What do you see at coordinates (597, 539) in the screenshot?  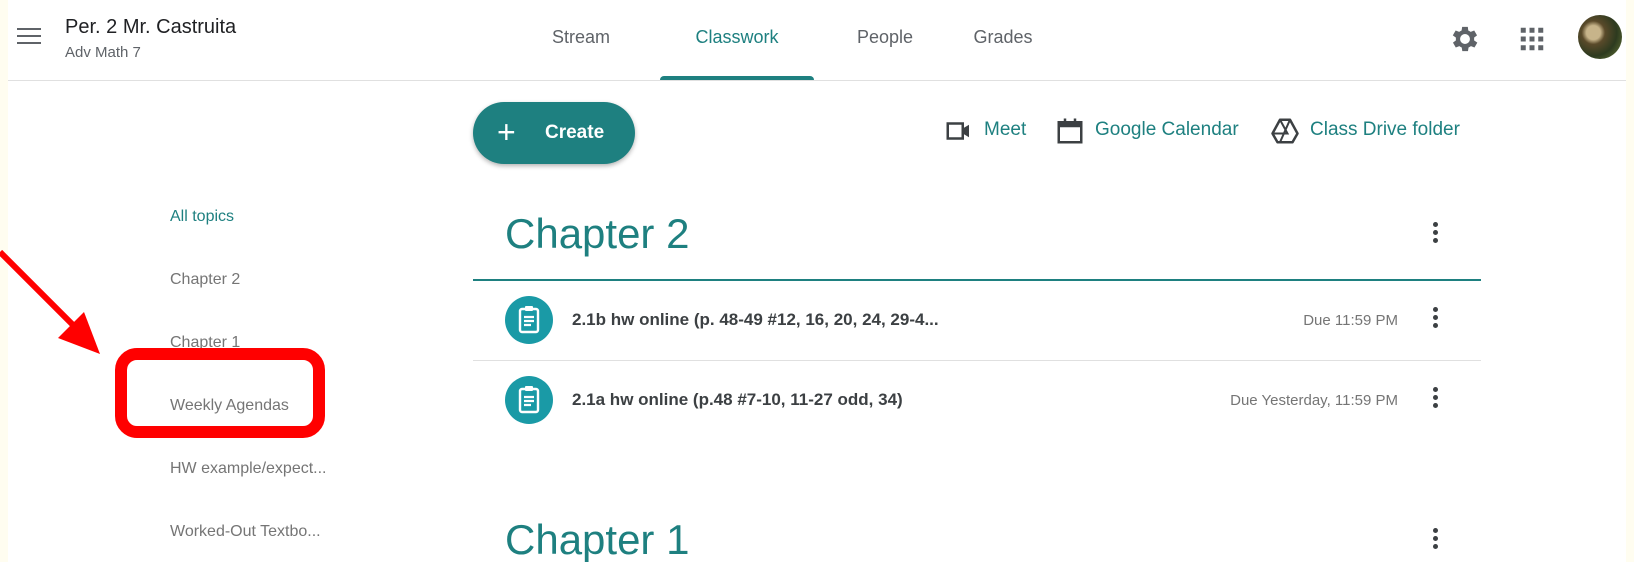 I see `section-title-chapter-1: Chapter 1` at bounding box center [597, 539].